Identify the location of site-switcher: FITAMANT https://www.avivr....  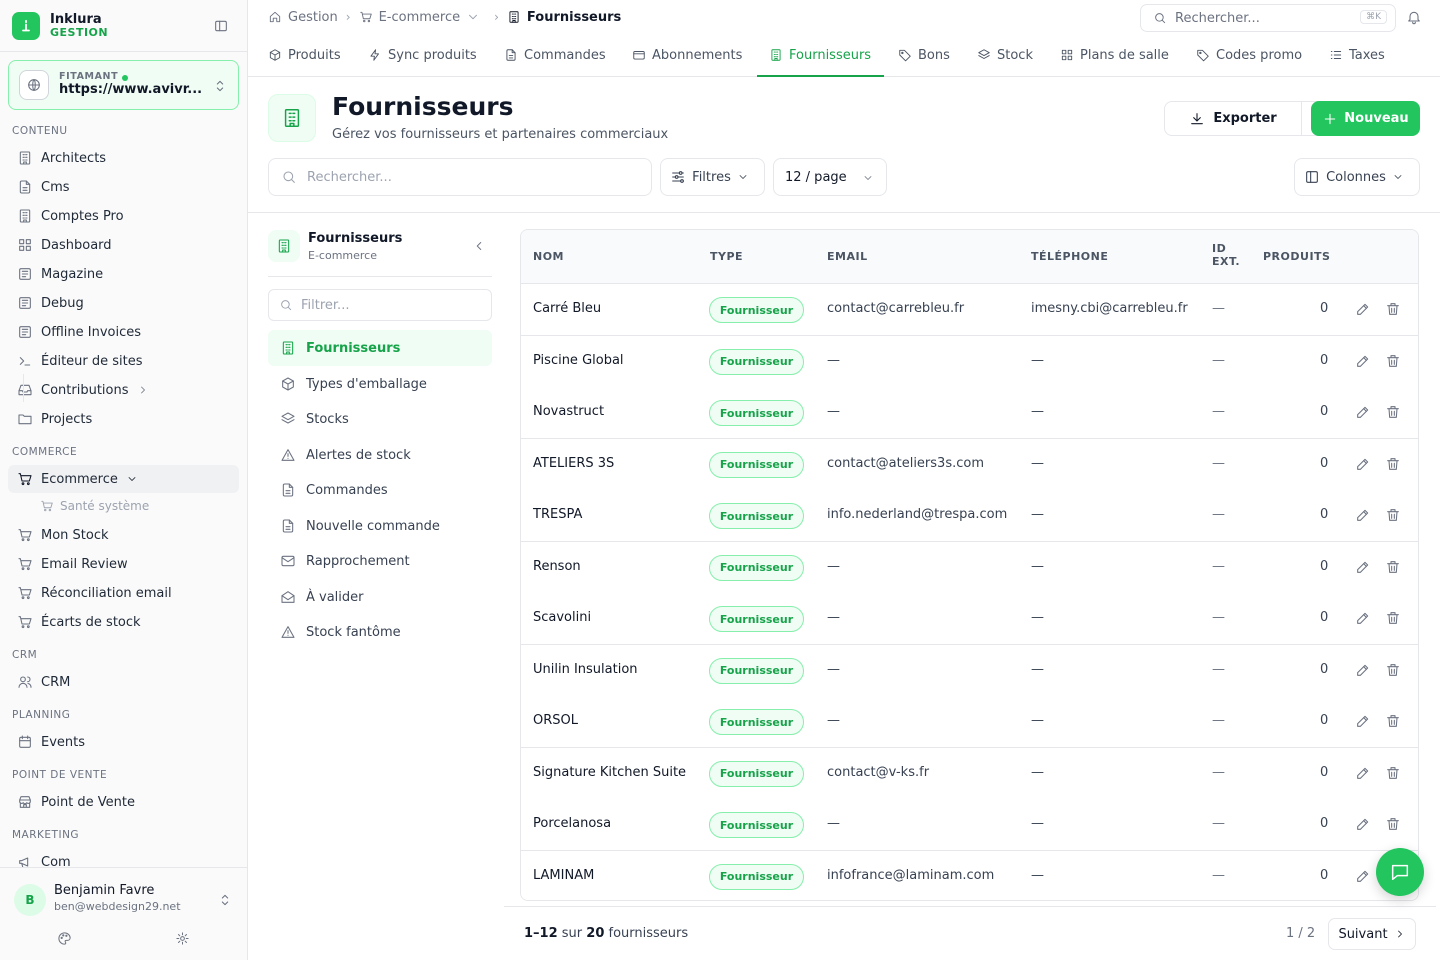
(123, 85).